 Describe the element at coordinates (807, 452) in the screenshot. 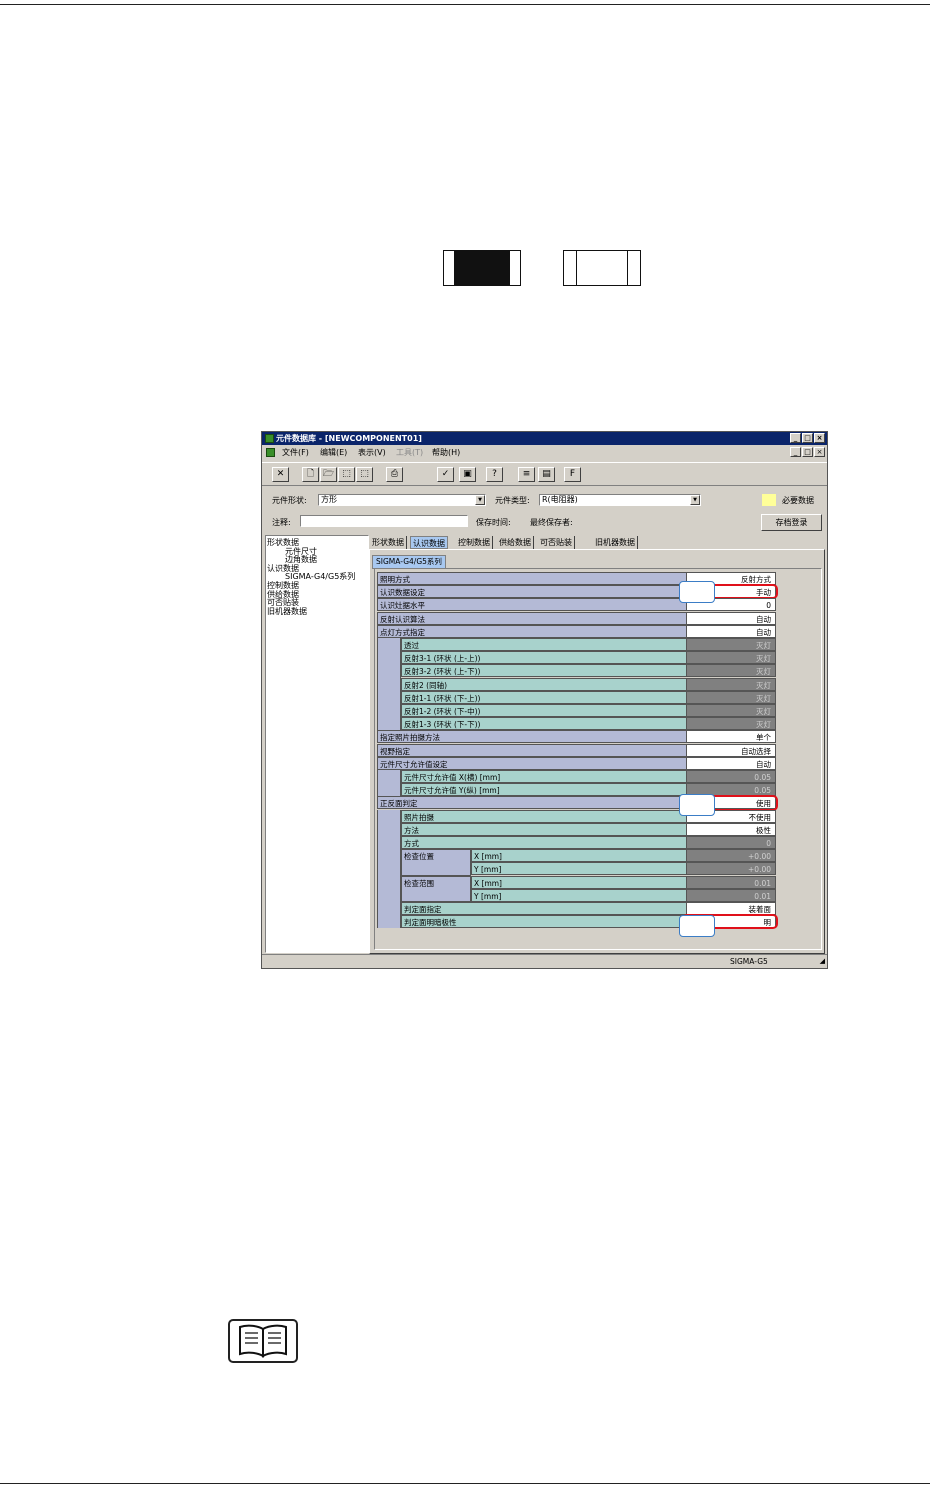

I see `doc-restore-button: □` at that location.